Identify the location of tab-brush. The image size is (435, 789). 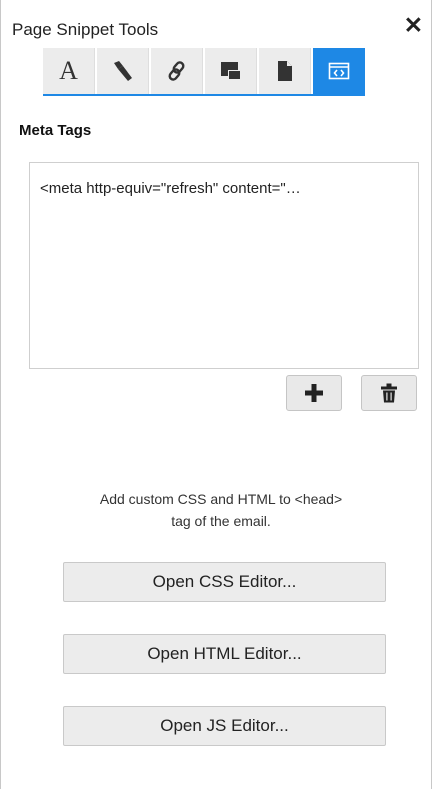
(123, 71).